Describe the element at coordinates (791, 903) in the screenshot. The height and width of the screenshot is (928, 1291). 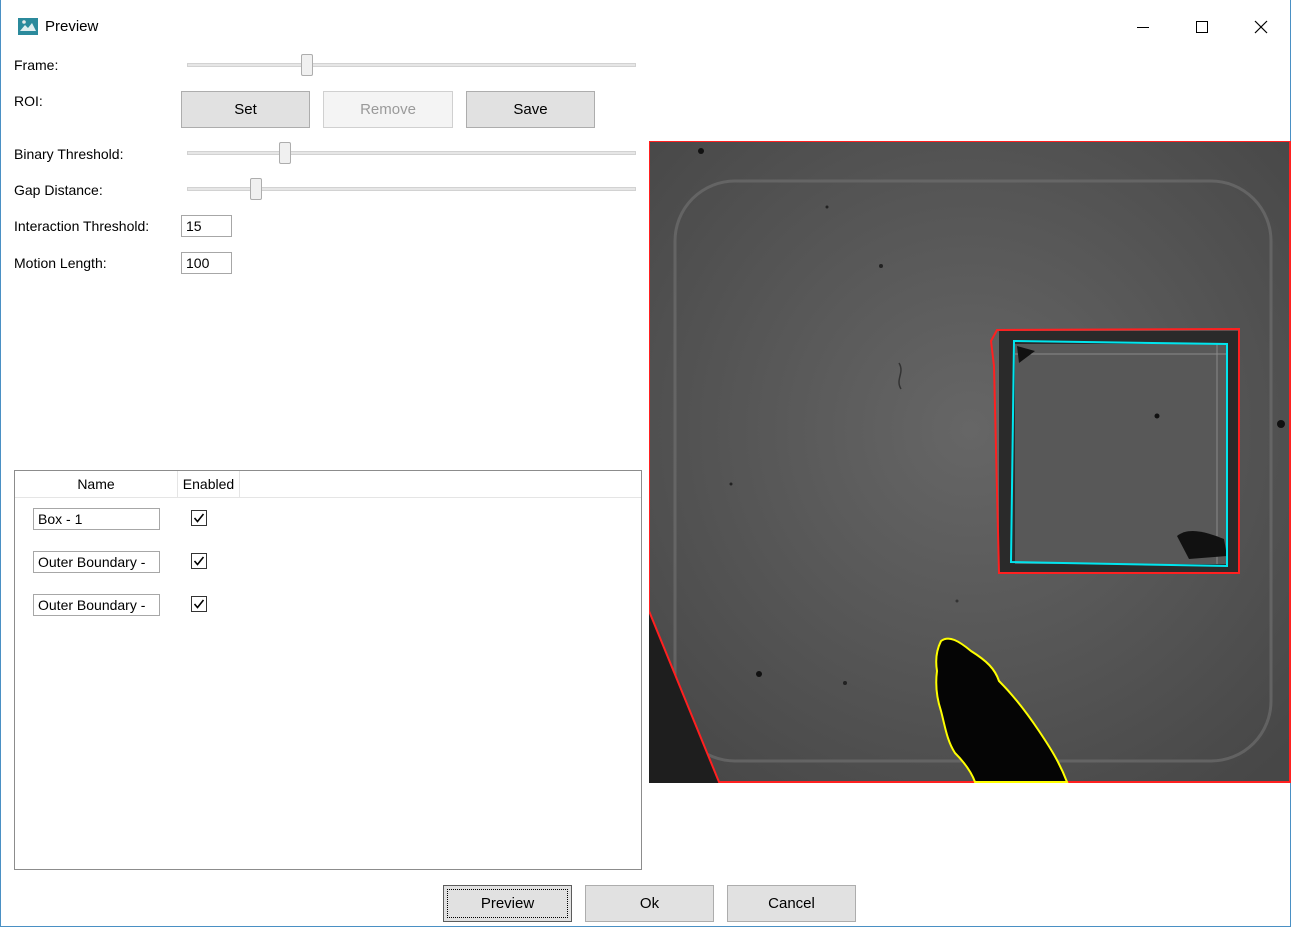
I see `cancel-button: Cancel` at that location.